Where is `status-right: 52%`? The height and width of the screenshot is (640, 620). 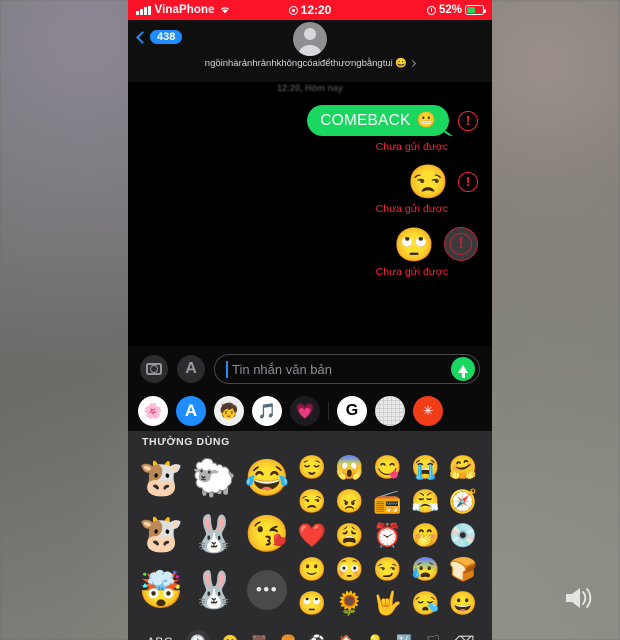 status-right: 52% is located at coordinates (456, 10).